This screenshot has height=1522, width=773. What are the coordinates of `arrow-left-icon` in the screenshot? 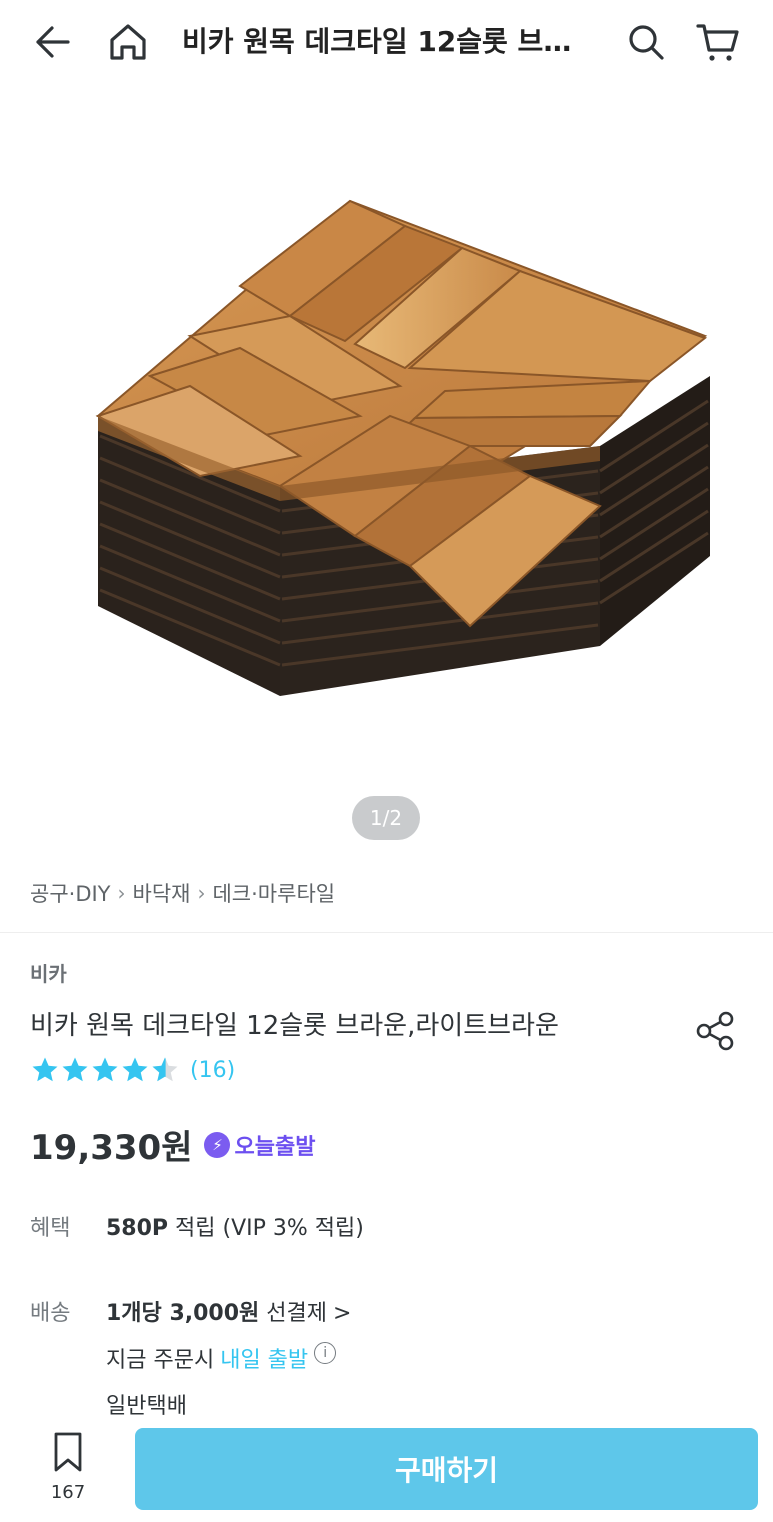 It's located at (53, 42).